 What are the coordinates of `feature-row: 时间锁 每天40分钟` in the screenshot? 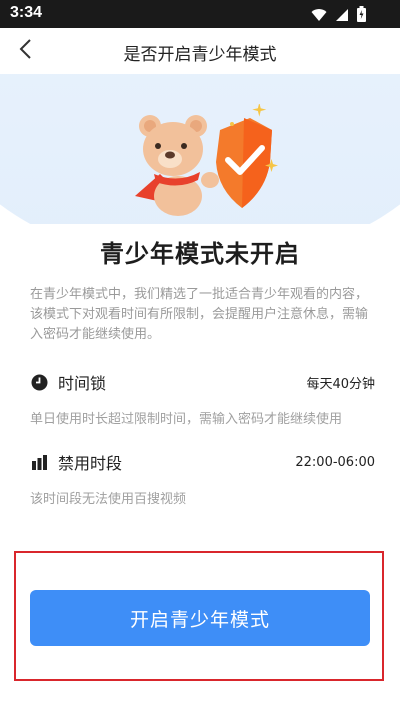 It's located at (202, 382).